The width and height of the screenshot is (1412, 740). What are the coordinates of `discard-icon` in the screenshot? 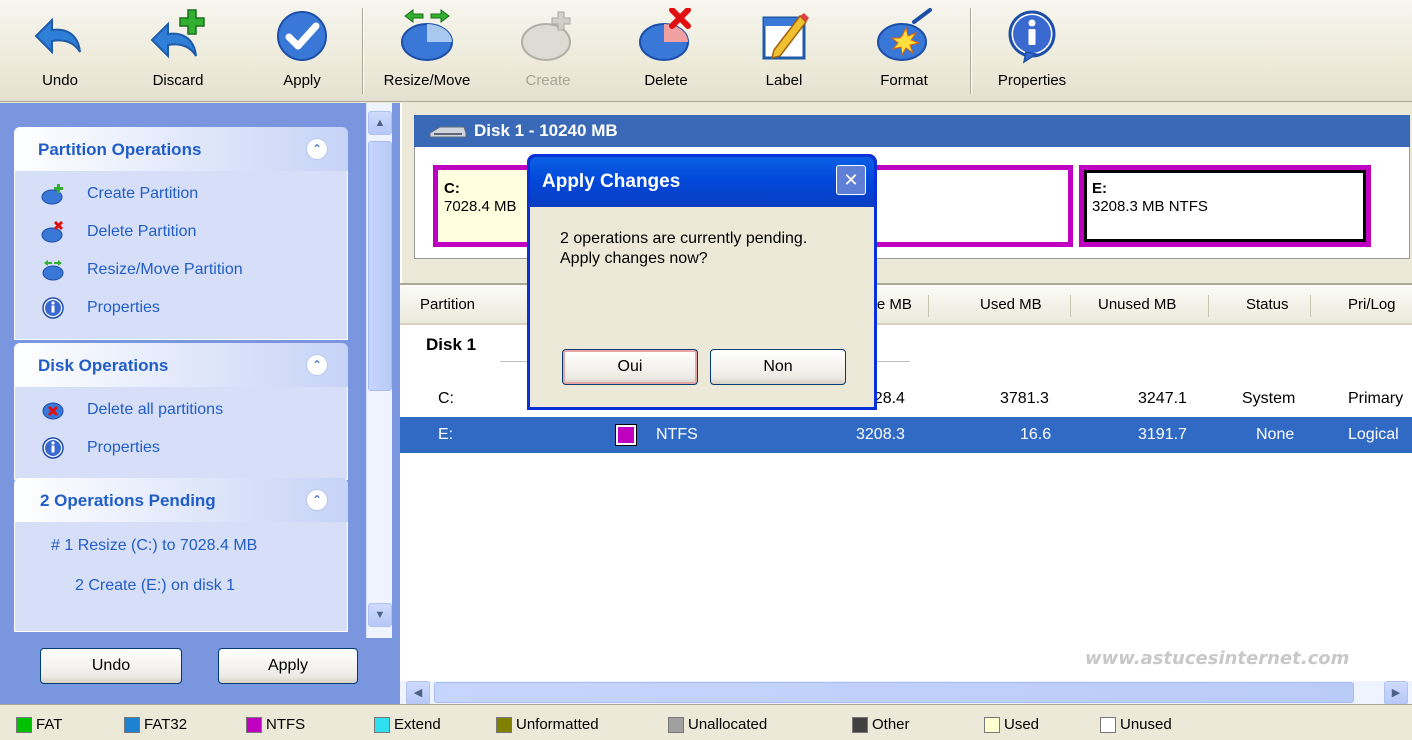 It's located at (177, 34).